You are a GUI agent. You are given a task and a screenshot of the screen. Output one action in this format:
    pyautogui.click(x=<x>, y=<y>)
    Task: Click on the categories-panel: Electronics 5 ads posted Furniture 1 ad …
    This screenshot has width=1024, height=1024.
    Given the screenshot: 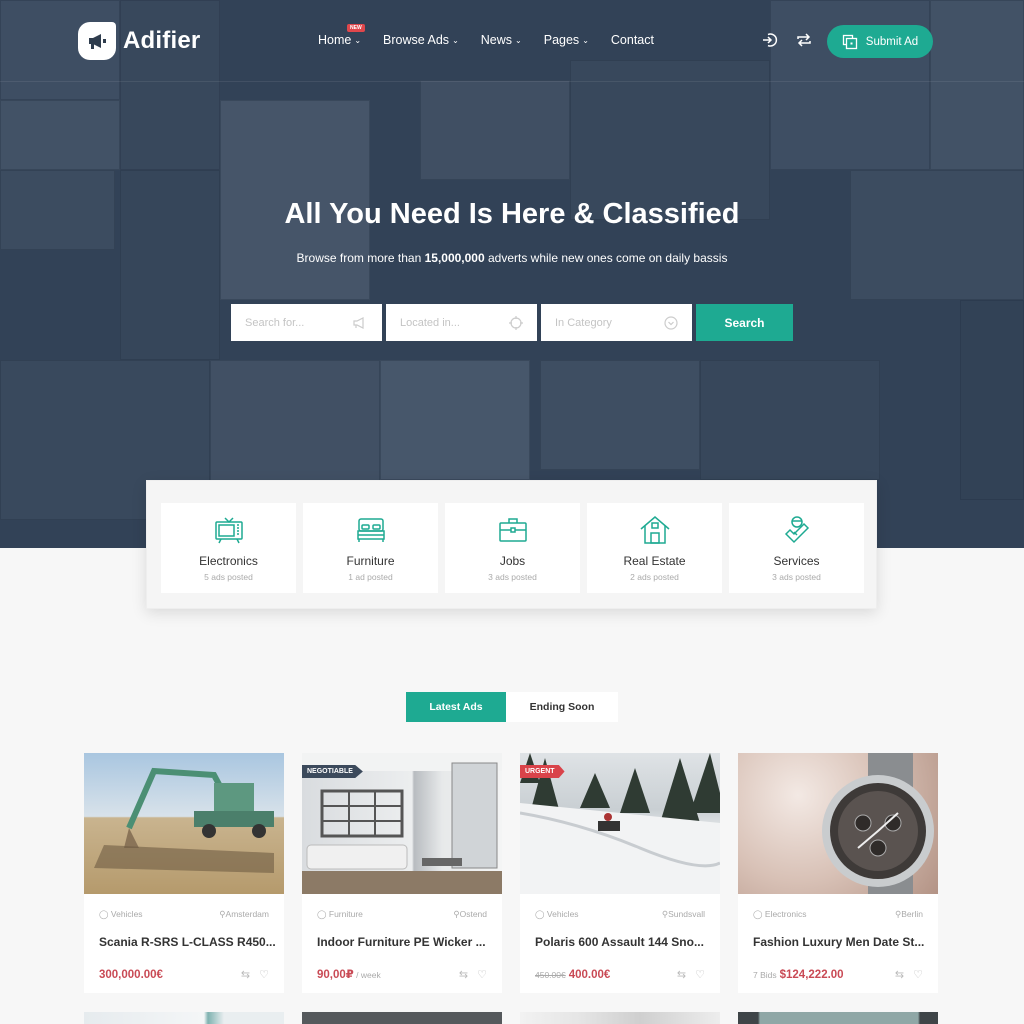 What is the action you would take?
    pyautogui.click(x=511, y=544)
    